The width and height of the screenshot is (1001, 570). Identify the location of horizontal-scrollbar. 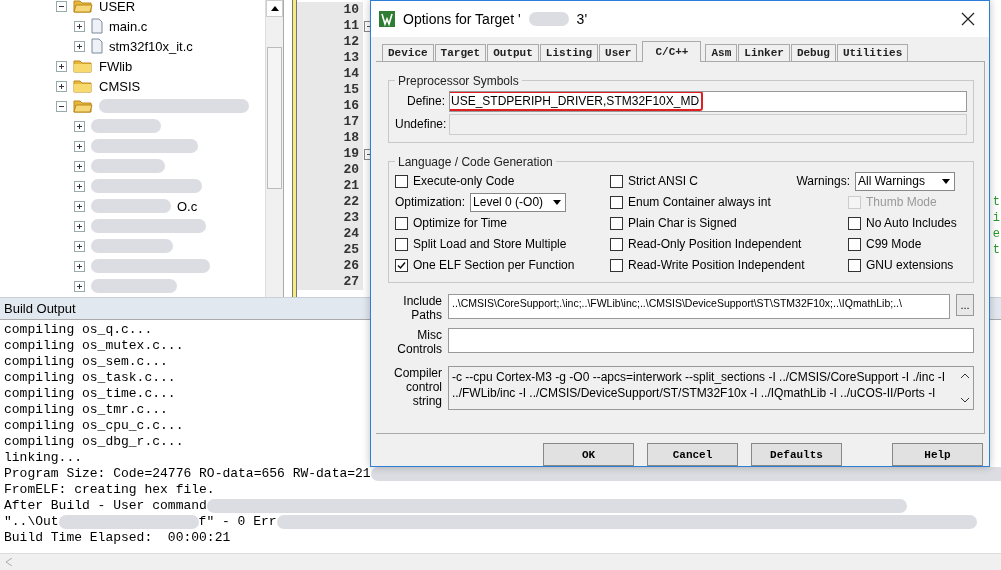
(500, 561).